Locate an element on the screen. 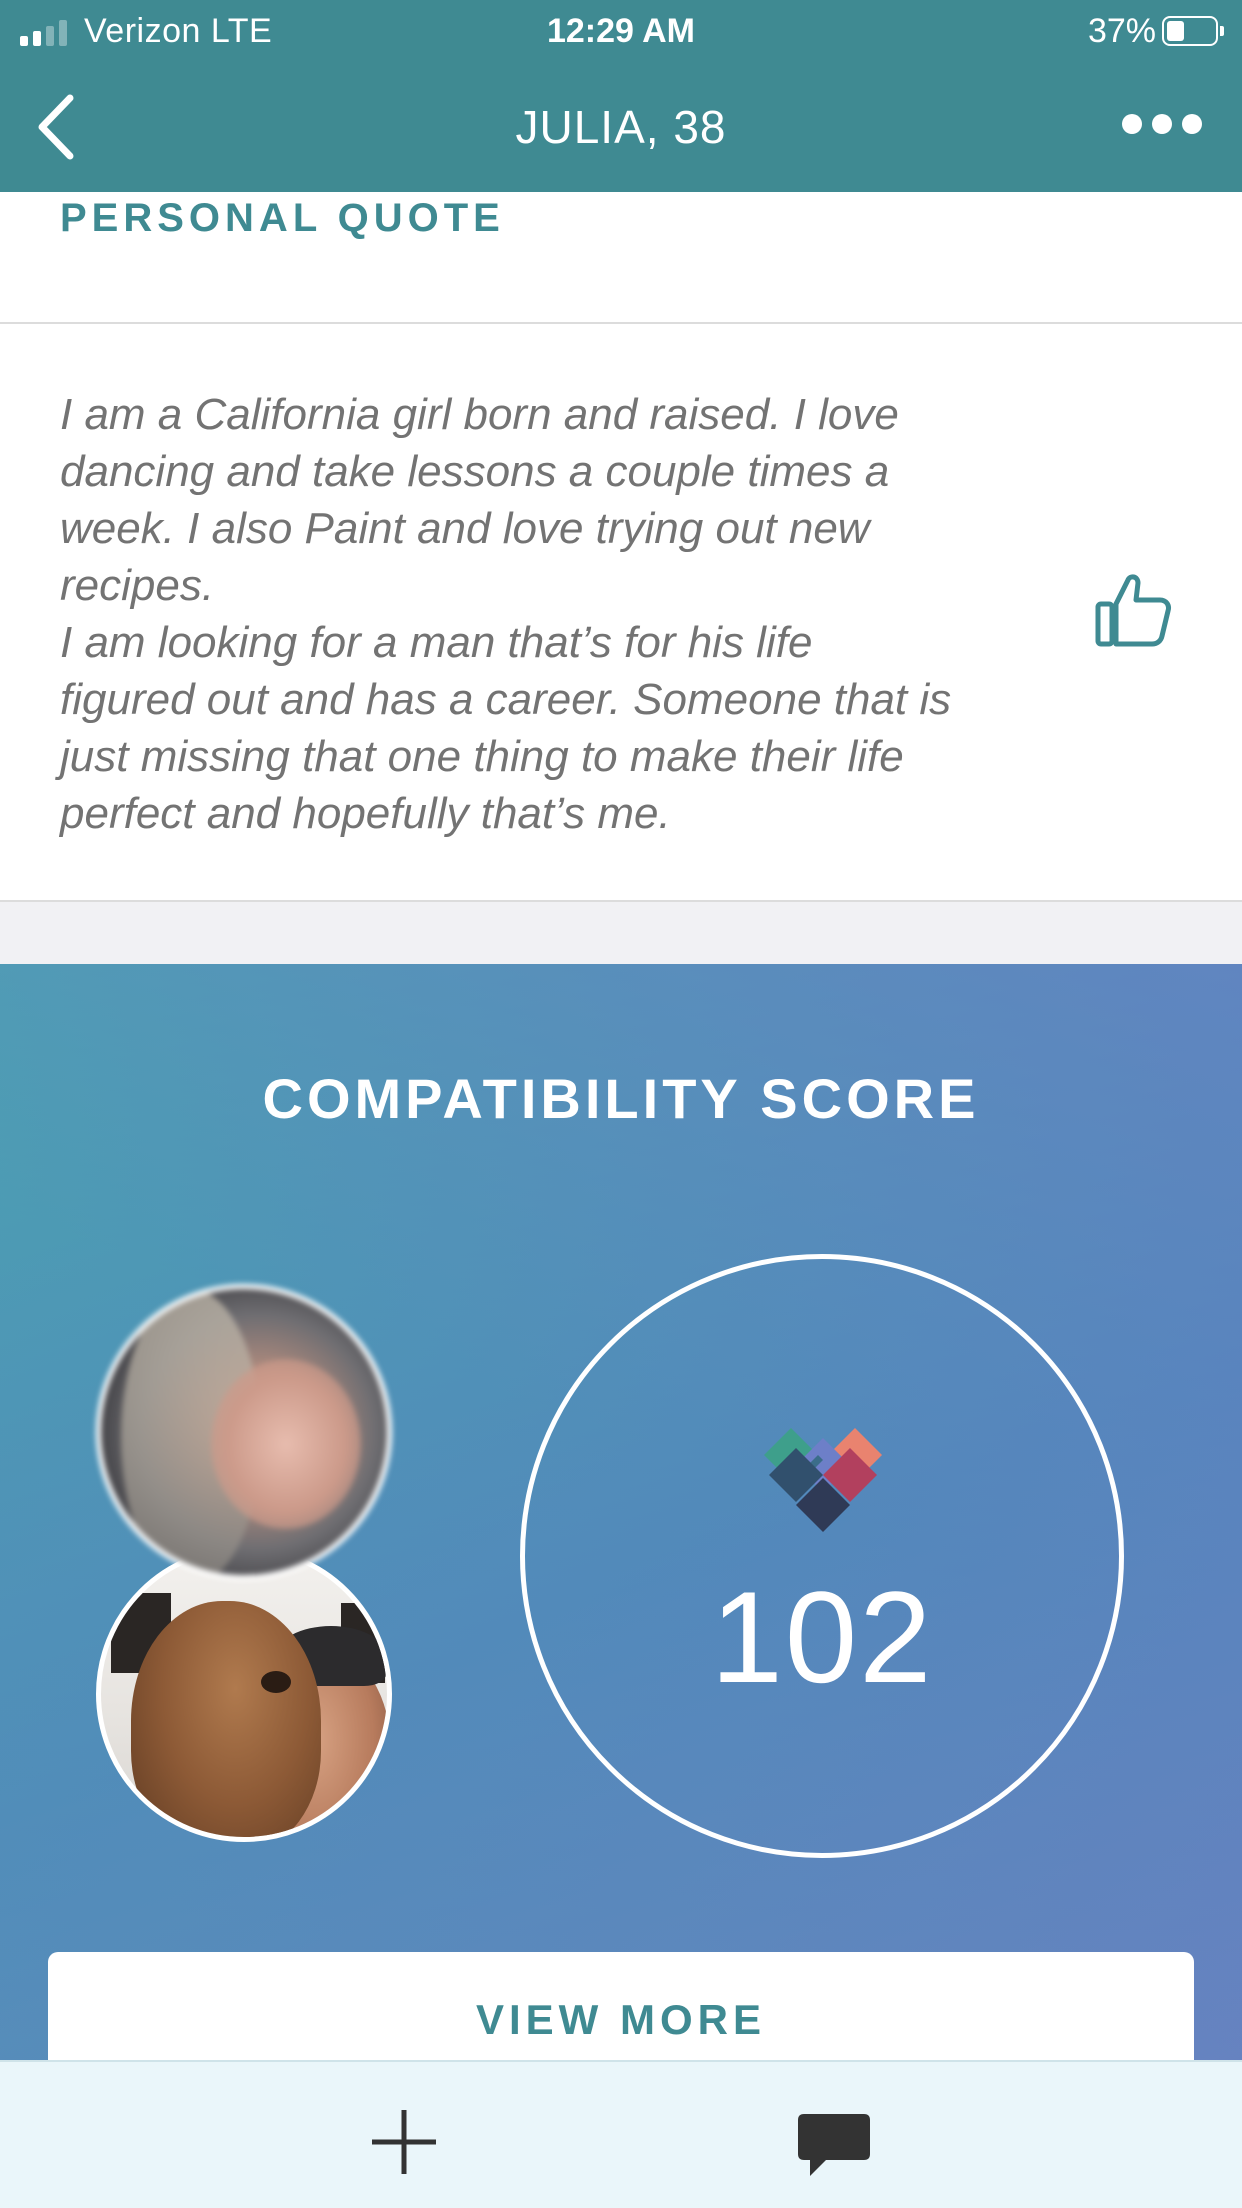  section-divider is located at coordinates (621, 323).